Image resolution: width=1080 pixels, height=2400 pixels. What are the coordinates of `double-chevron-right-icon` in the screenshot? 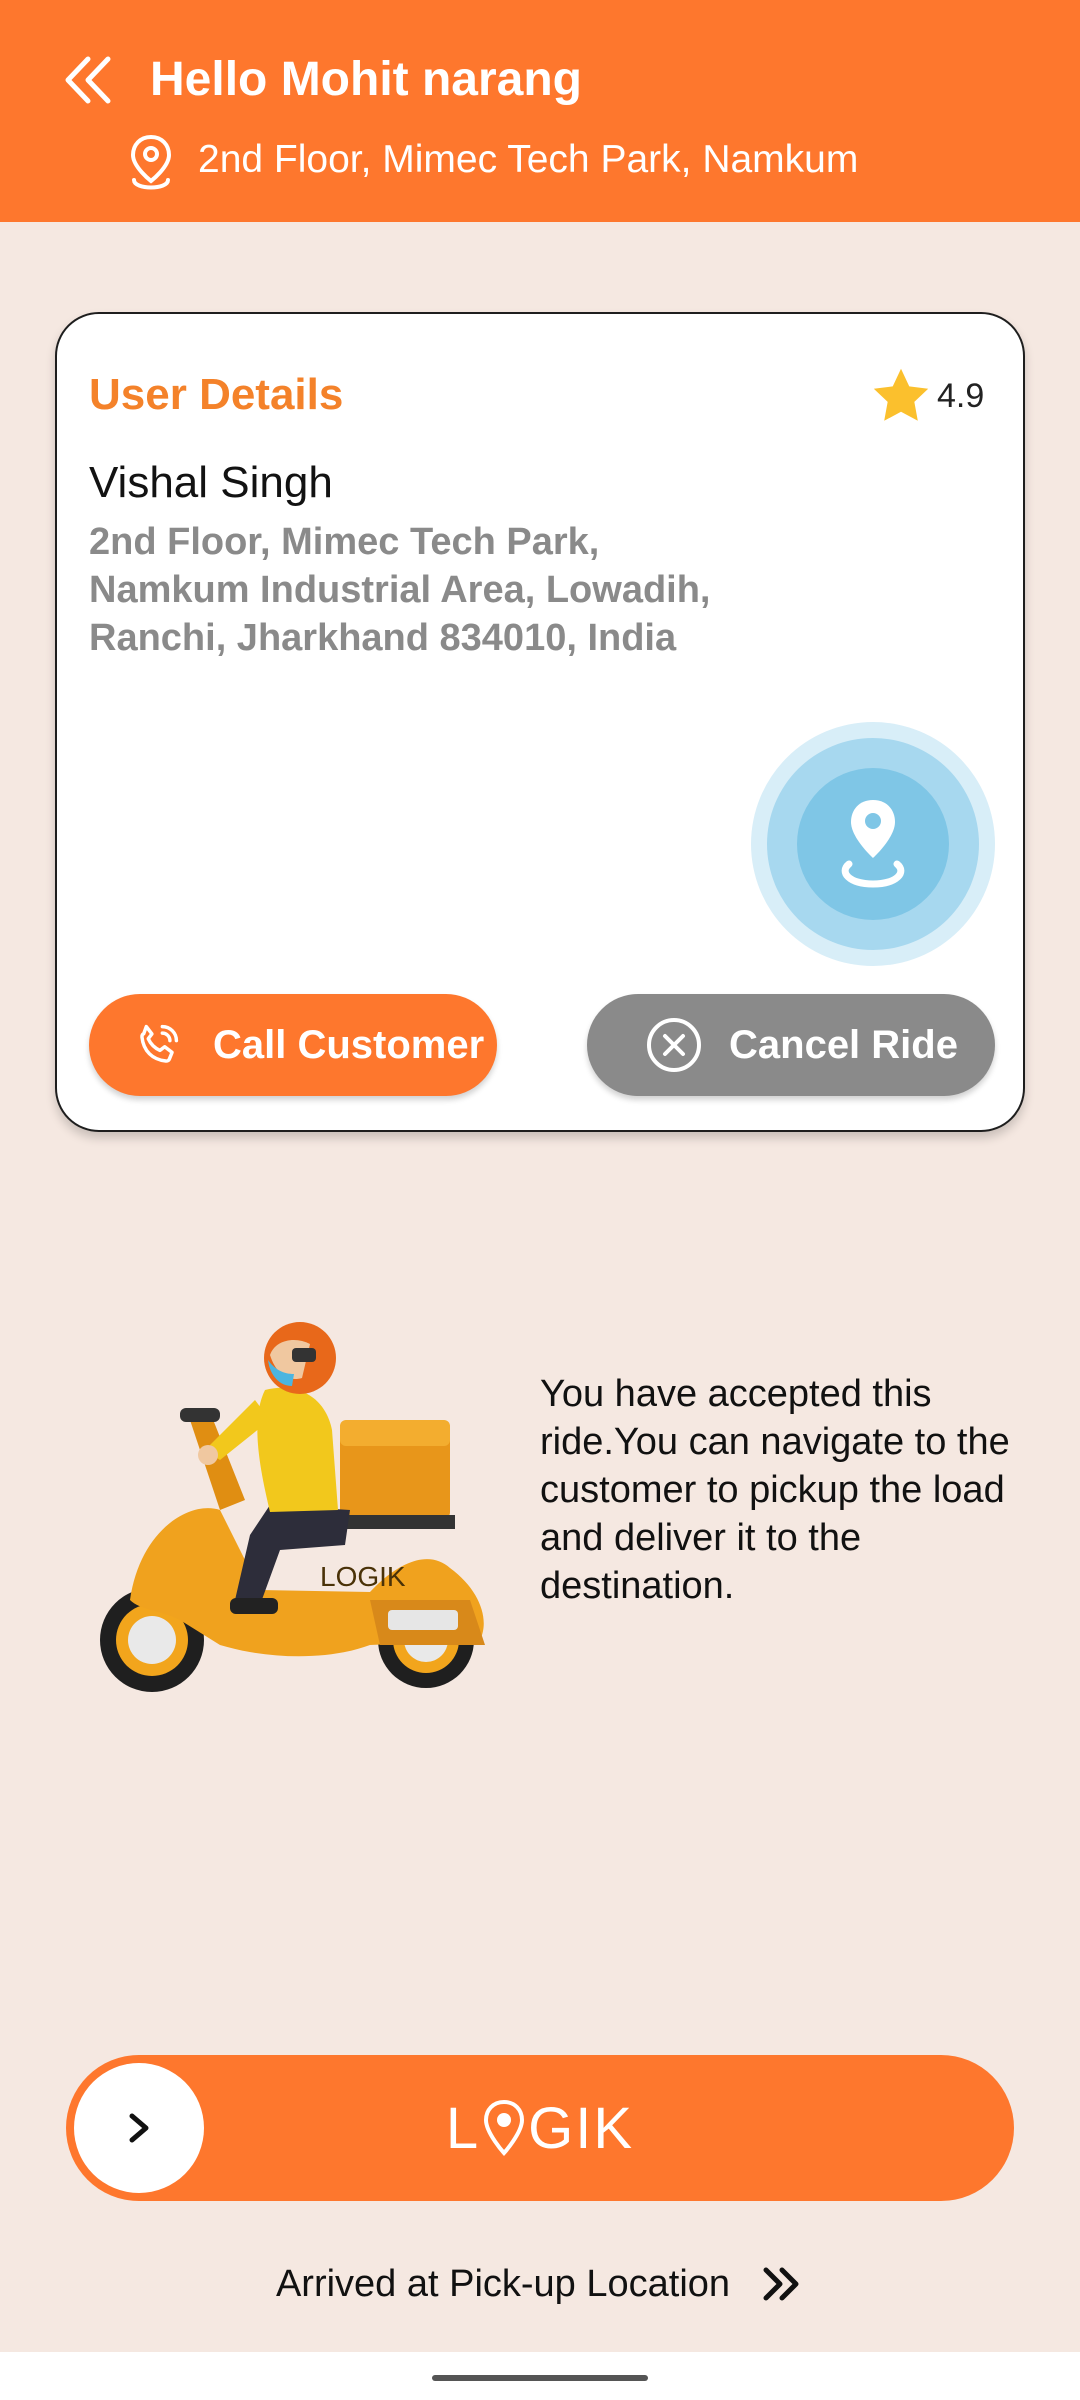 It's located at (781, 2284).